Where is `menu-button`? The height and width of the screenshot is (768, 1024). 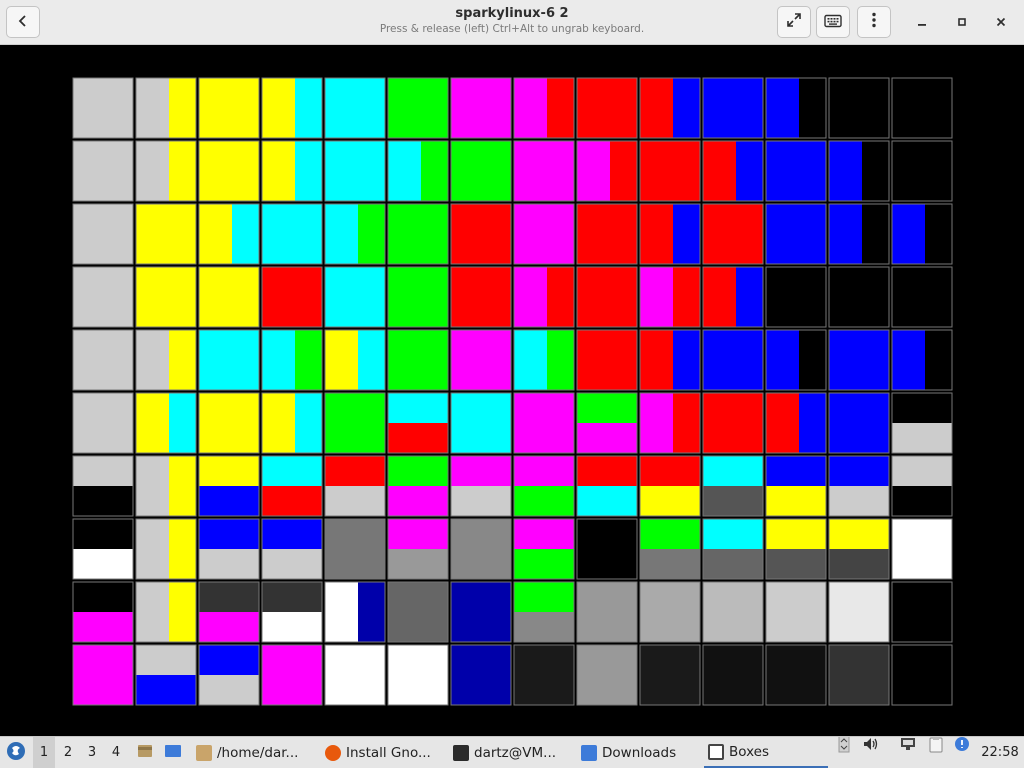 menu-button is located at coordinates (874, 22).